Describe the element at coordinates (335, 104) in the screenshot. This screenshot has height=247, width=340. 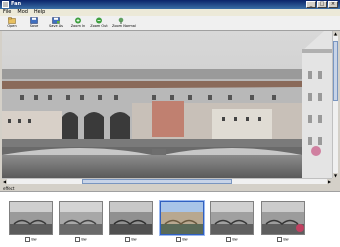
I see `vertical-scrollbar: ▲ ▼` at that location.